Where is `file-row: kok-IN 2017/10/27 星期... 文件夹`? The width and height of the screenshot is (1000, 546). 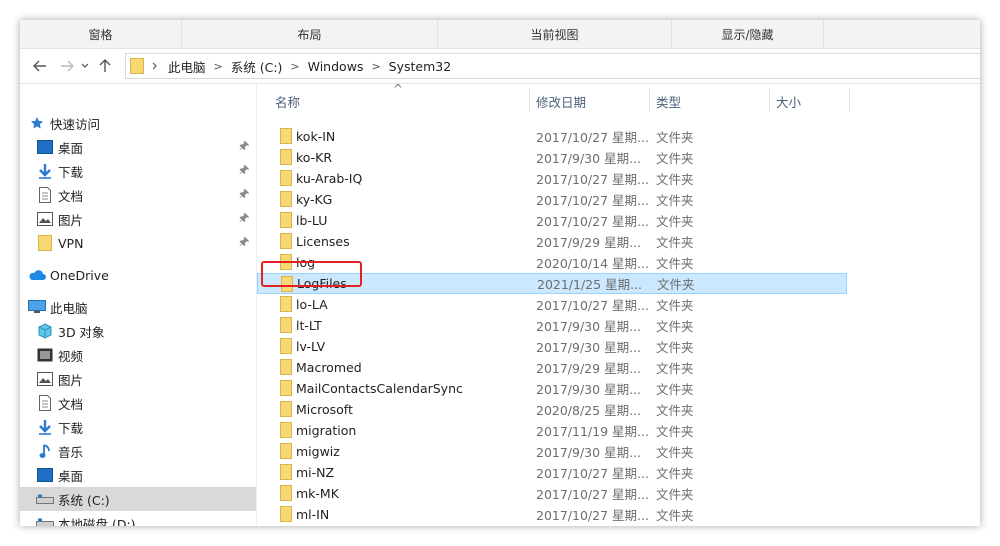 file-row: kok-IN 2017/10/27 星期... 文件夹 is located at coordinates (552, 136).